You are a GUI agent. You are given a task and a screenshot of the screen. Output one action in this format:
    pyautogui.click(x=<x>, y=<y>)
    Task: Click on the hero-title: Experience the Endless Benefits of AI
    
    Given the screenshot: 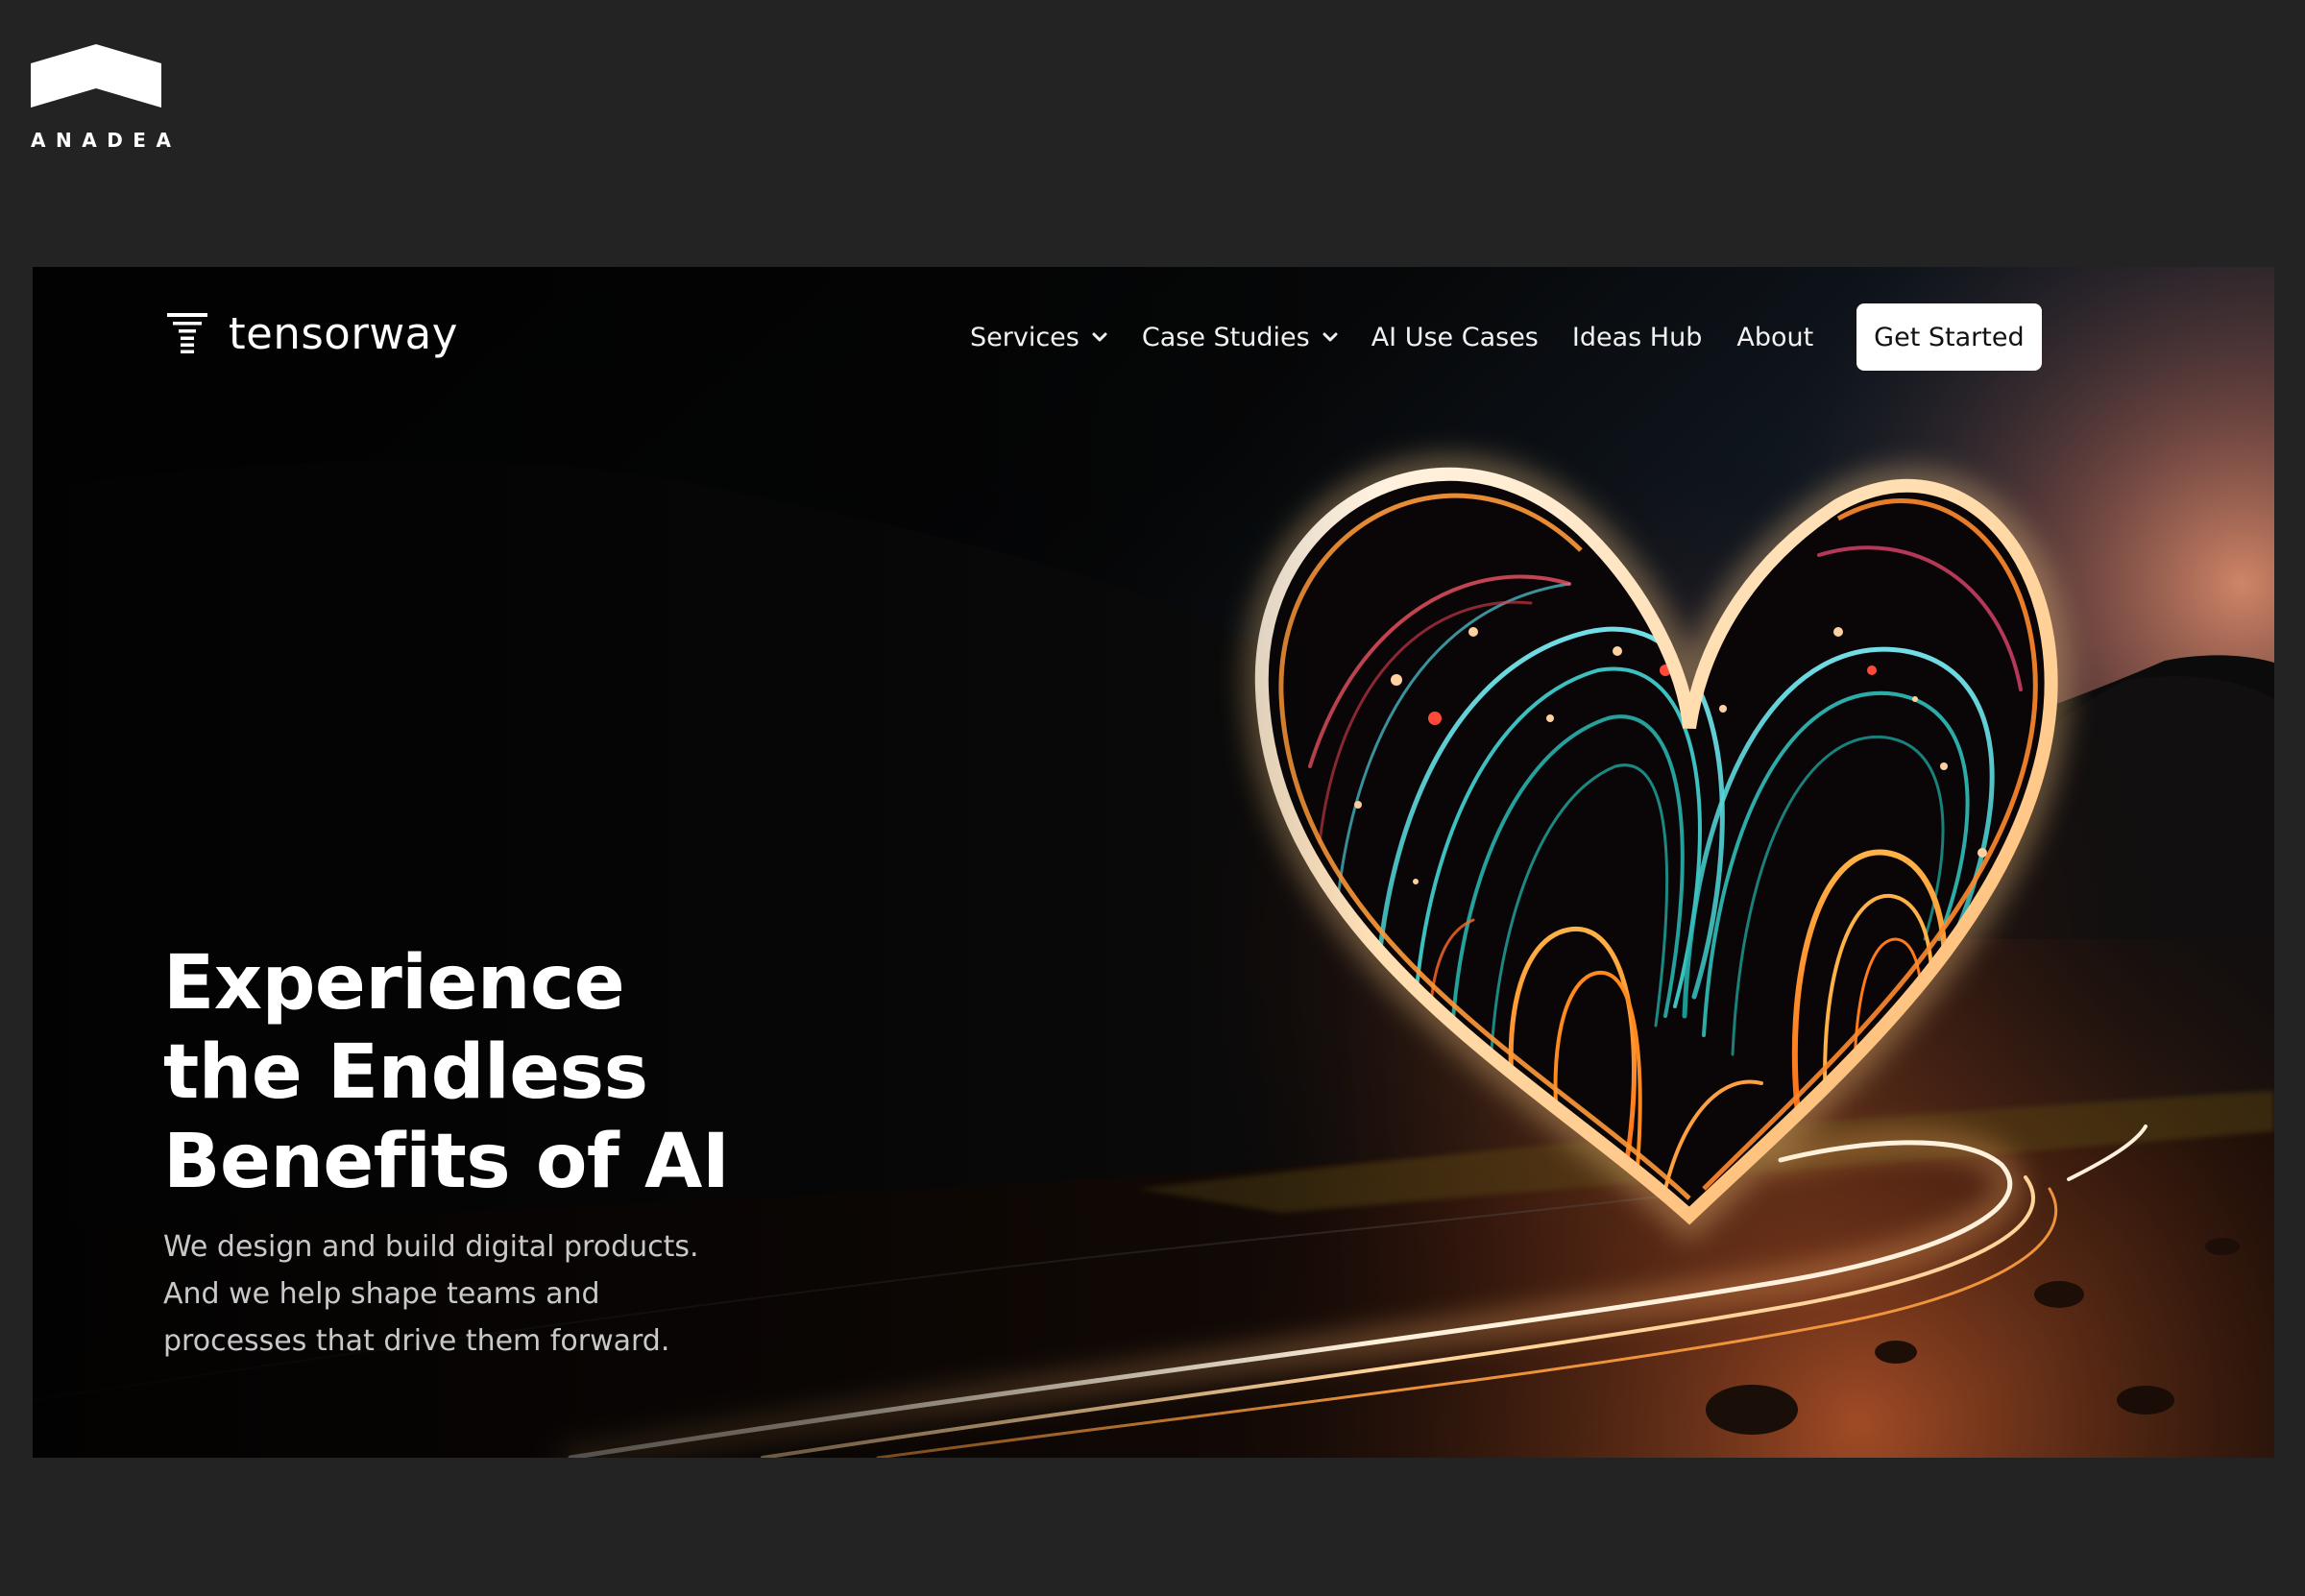 What is the action you would take?
    pyautogui.click(x=446, y=1073)
    